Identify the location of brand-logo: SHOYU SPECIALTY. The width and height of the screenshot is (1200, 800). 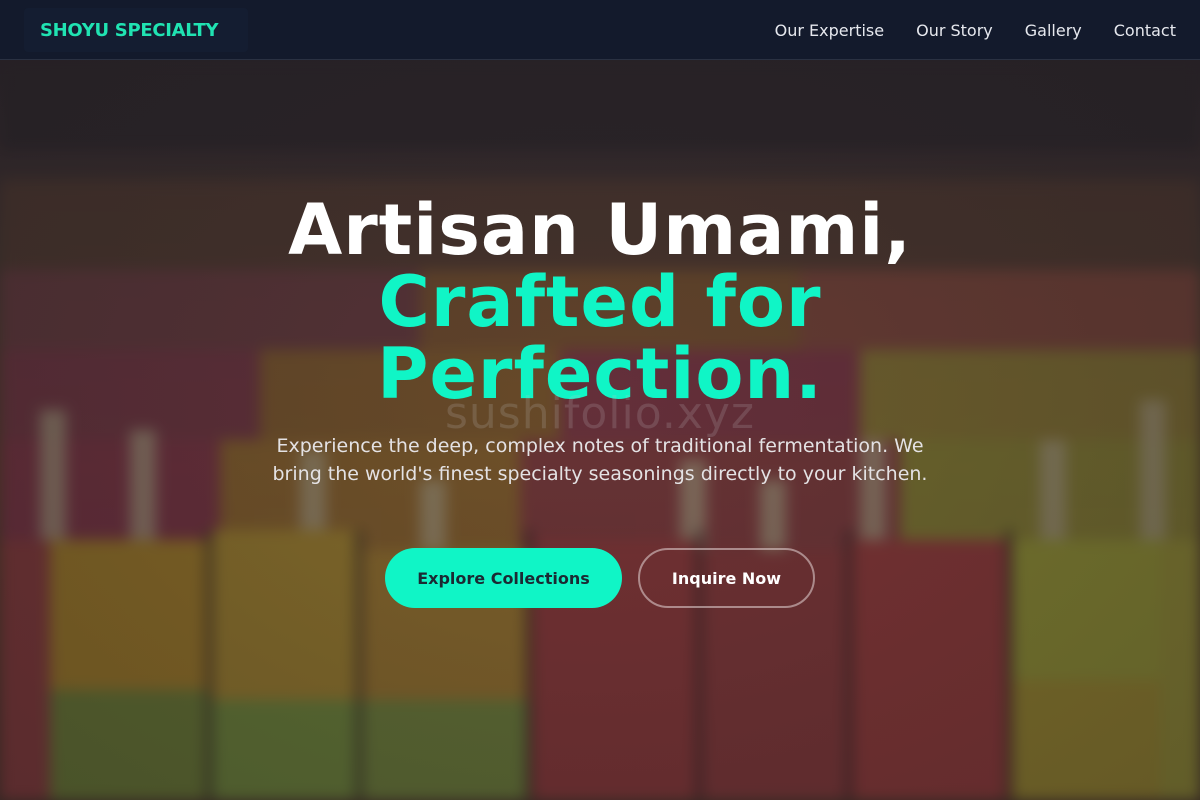
(136, 30).